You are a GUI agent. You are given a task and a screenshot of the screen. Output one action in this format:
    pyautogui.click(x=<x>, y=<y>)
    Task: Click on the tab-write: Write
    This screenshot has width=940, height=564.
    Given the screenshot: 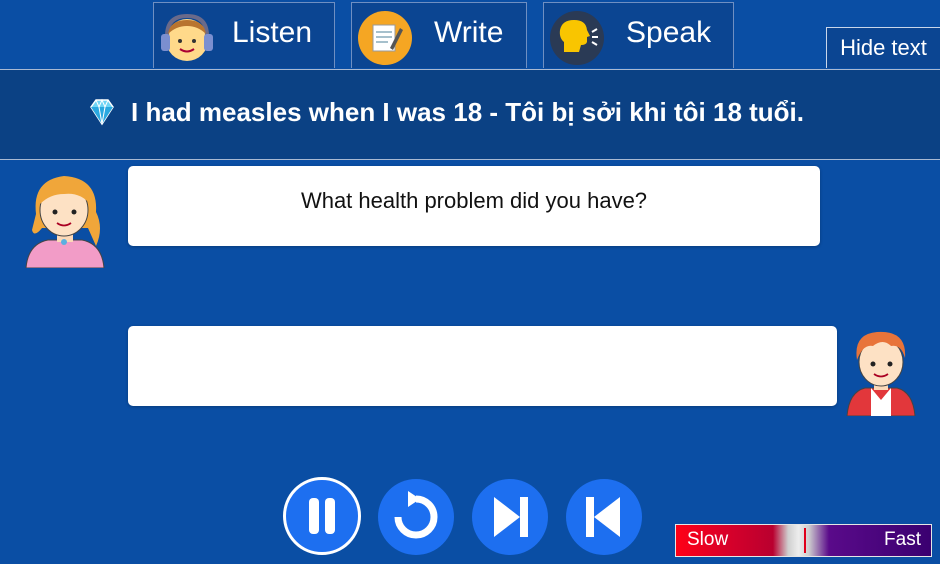 What is the action you would take?
    pyautogui.click(x=439, y=35)
    